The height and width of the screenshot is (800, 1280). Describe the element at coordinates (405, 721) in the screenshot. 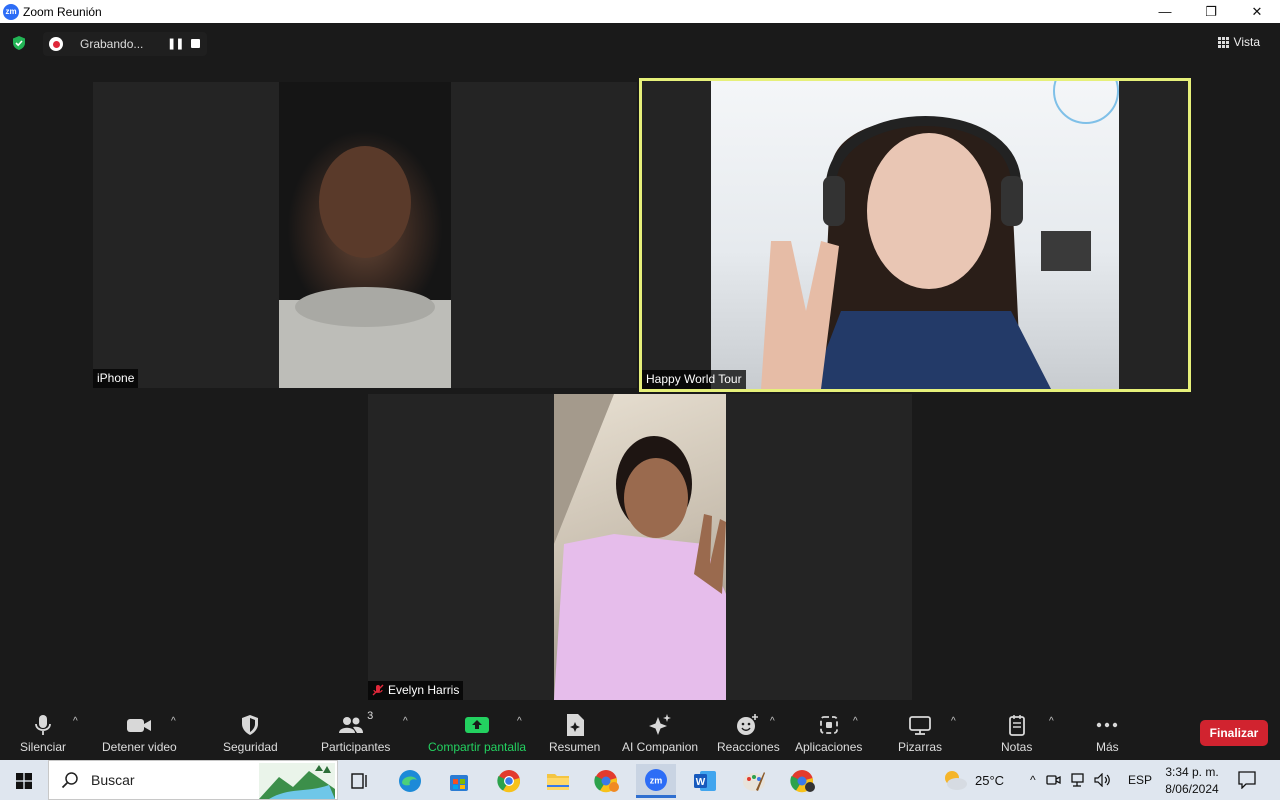

I see `participants-options-chevron-icon: ^` at that location.